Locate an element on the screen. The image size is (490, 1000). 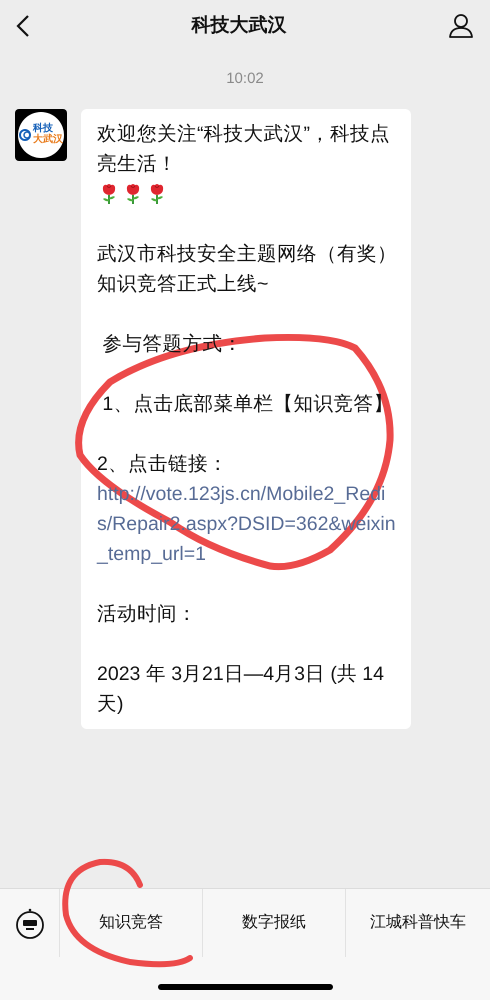
back-icon is located at coordinates (23, 26).